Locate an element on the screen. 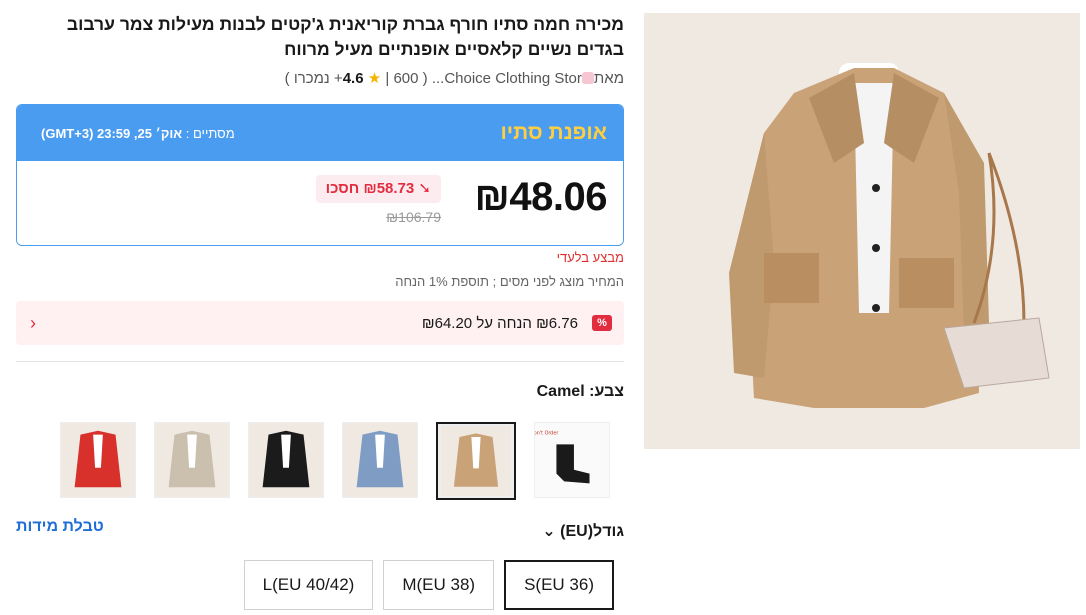 The width and height of the screenshot is (1086, 615). svg-text: Don't Order is located at coordinates (546, 434).